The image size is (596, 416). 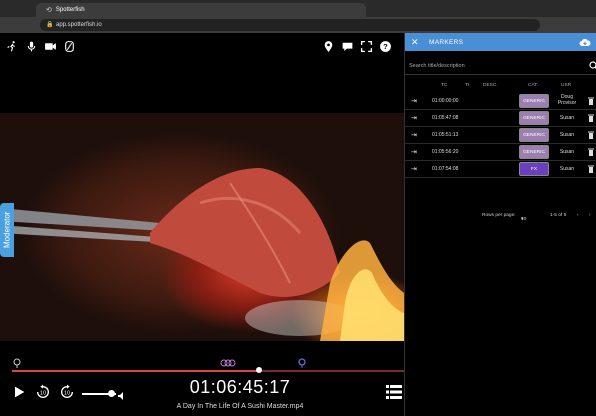 What do you see at coordinates (70, 10) in the screenshot?
I see `browser-tab-title: Spotterfish` at bounding box center [70, 10].